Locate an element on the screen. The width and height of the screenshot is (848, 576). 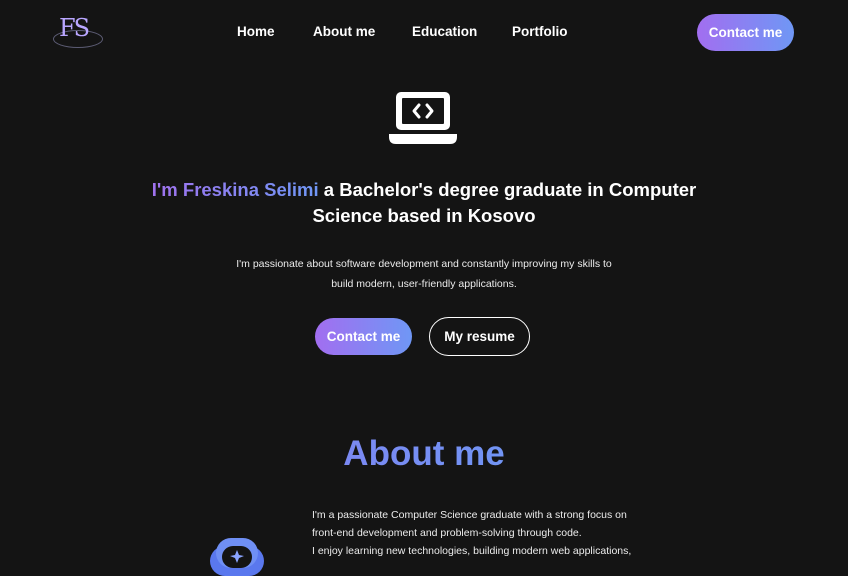
nav-link-education: Education is located at coordinates (444, 31).